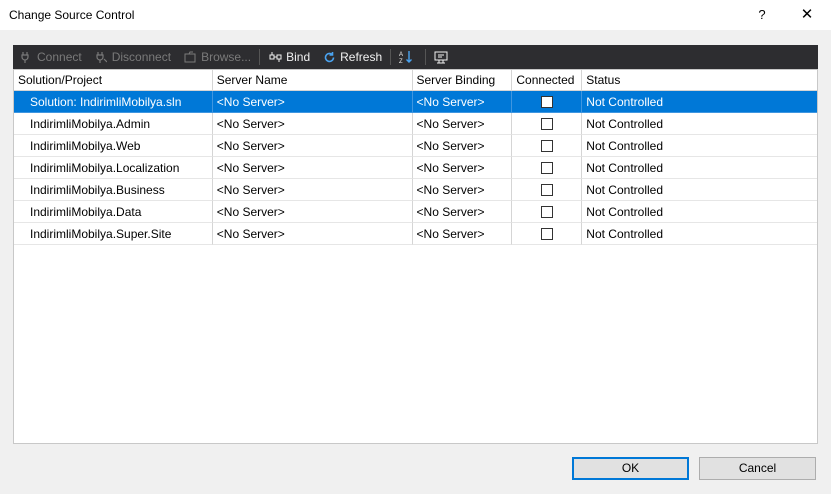 This screenshot has width=831, height=494. I want to click on project-cell: IndirimliMobilya.Business, so click(113, 190).